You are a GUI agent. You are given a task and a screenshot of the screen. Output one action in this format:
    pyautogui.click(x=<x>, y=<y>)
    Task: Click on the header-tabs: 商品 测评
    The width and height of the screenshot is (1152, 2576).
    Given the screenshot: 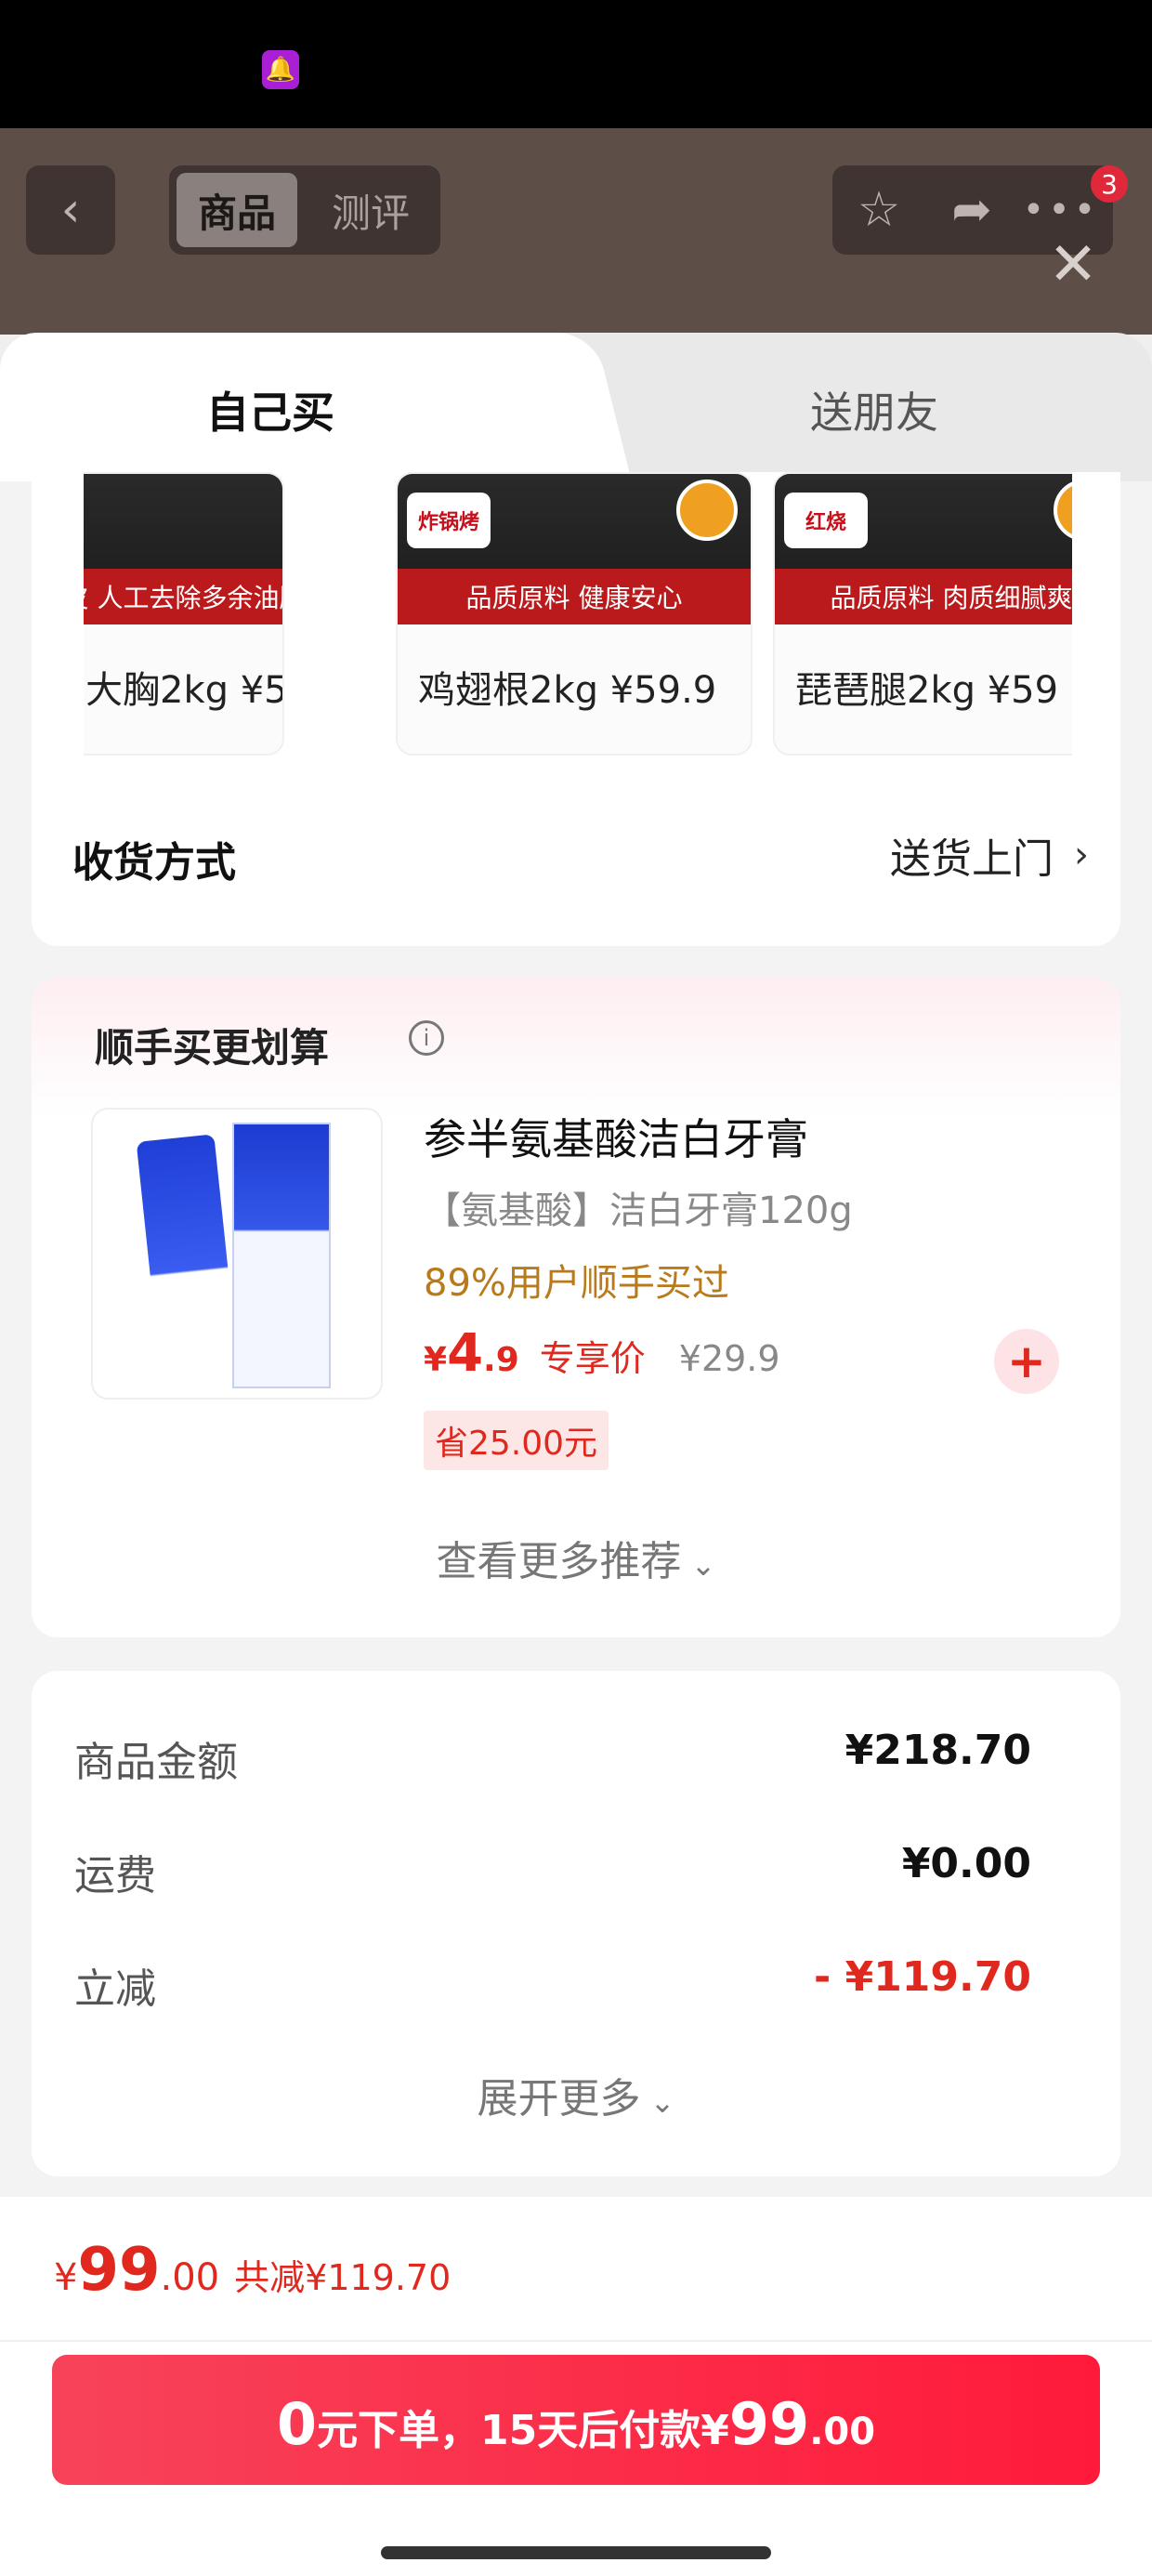 What is the action you would take?
    pyautogui.click(x=304, y=210)
    